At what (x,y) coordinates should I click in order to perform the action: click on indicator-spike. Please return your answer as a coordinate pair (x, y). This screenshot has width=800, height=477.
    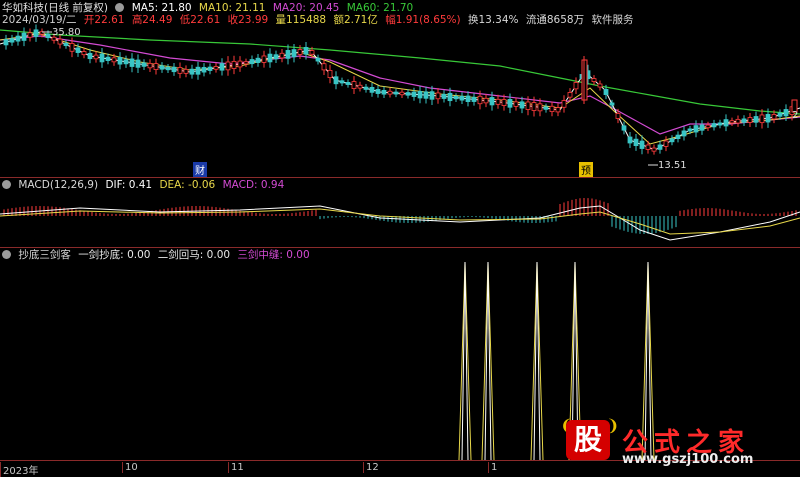
    Looking at the image, I should click on (465, 360).